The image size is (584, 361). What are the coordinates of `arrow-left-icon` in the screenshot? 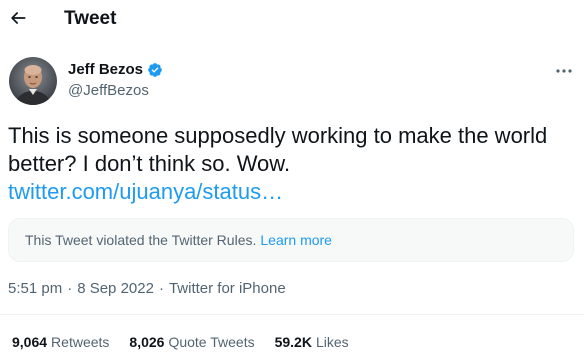 It's located at (18, 20).